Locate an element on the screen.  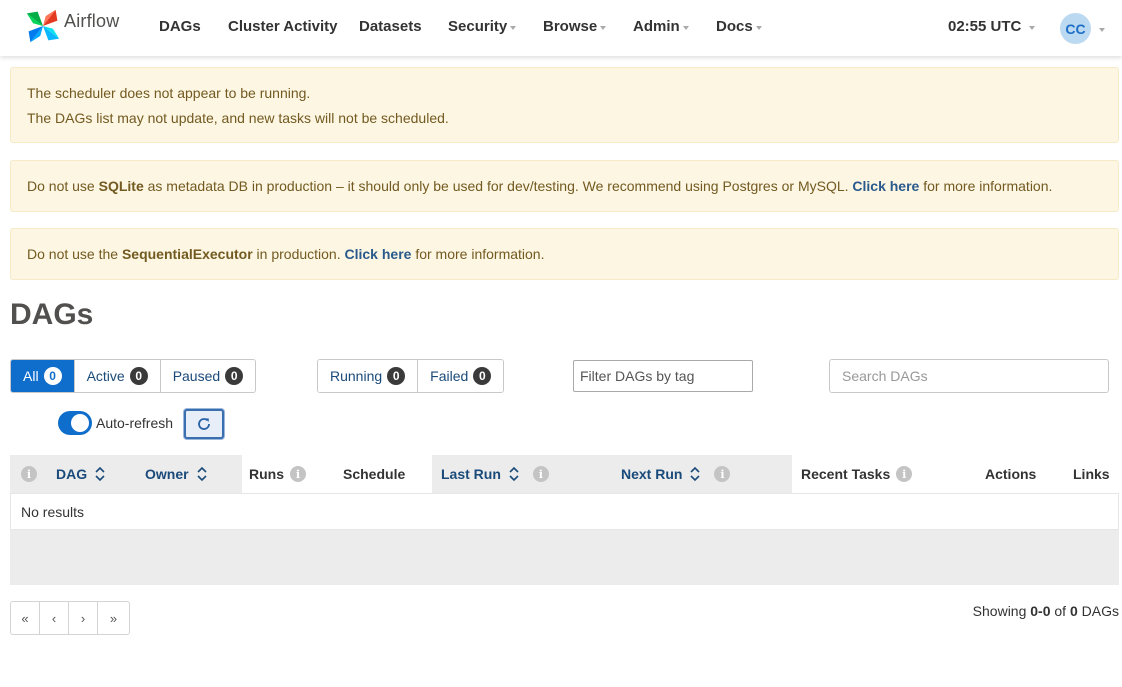
user-avatar: CC is located at coordinates (1075, 28).